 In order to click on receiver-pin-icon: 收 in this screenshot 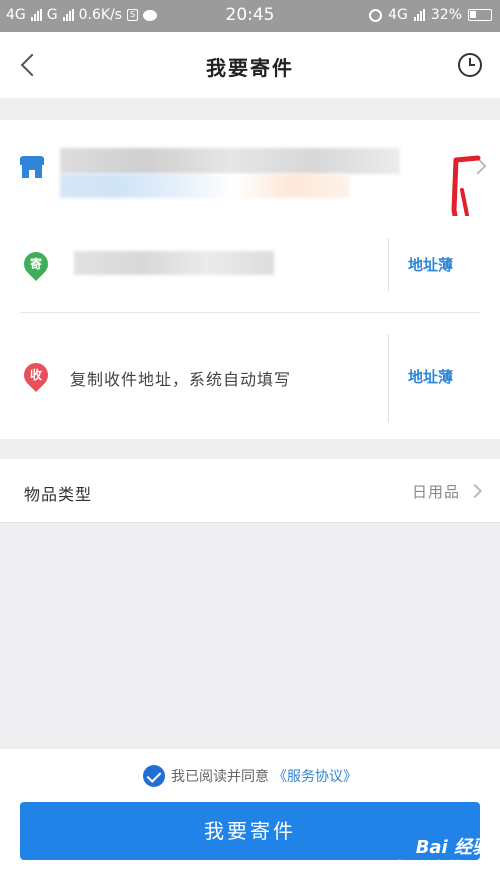, I will do `click(36, 375)`.